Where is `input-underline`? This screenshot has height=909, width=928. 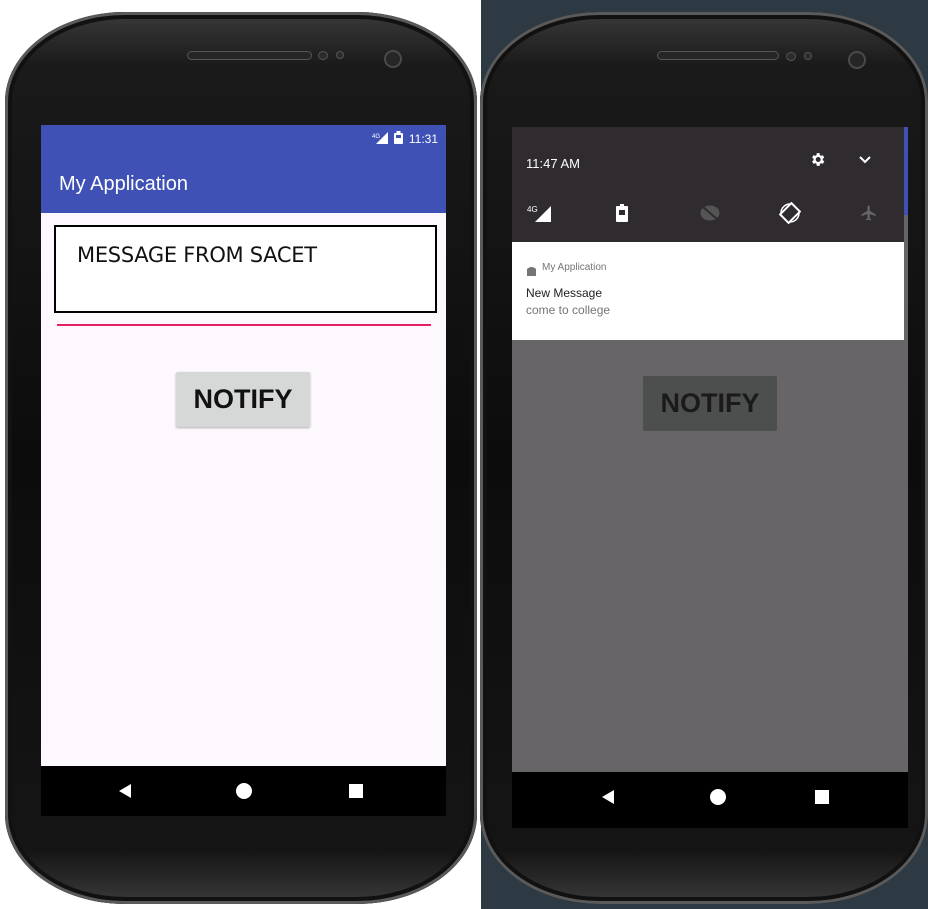 input-underline is located at coordinates (244, 325).